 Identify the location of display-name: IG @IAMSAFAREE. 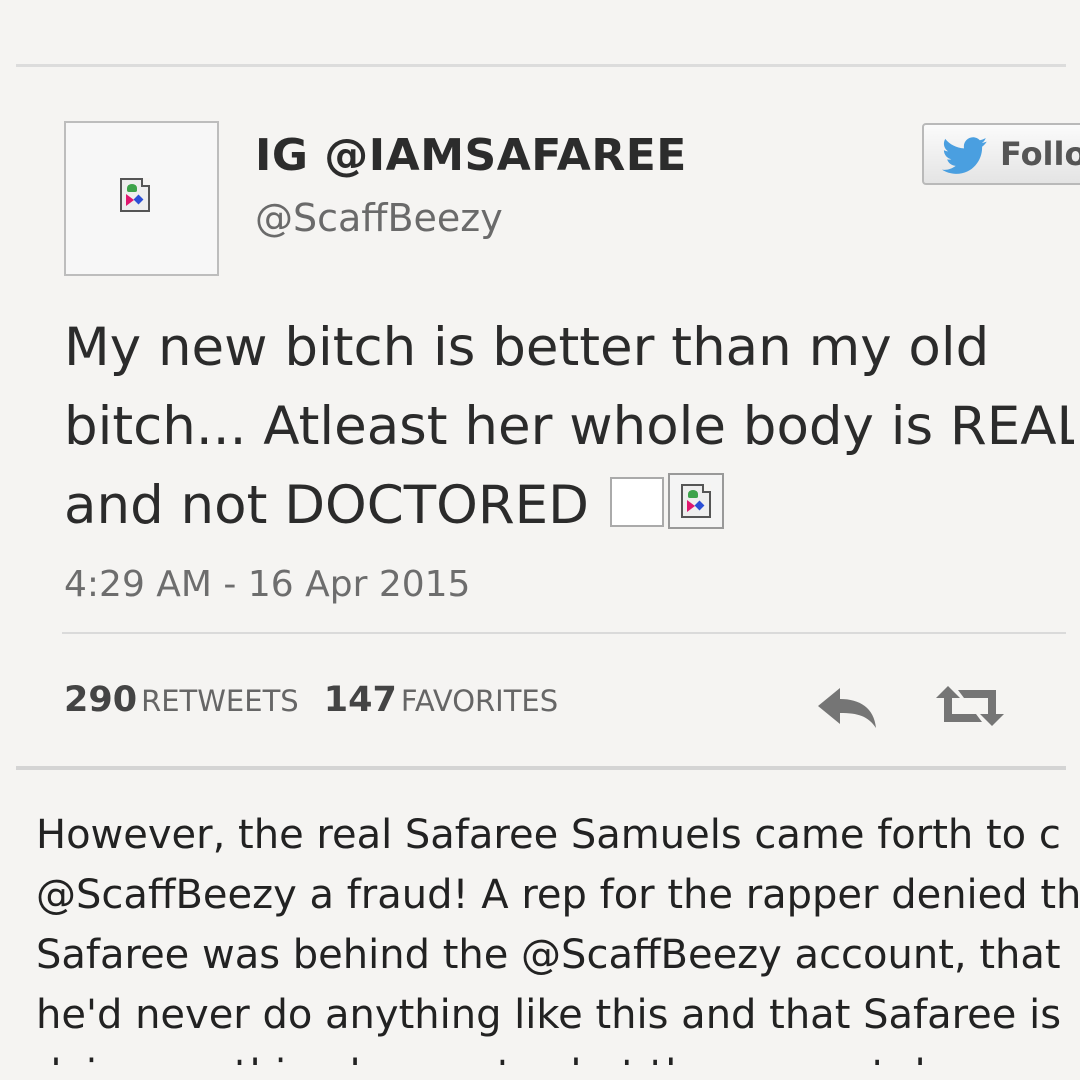
(471, 155).